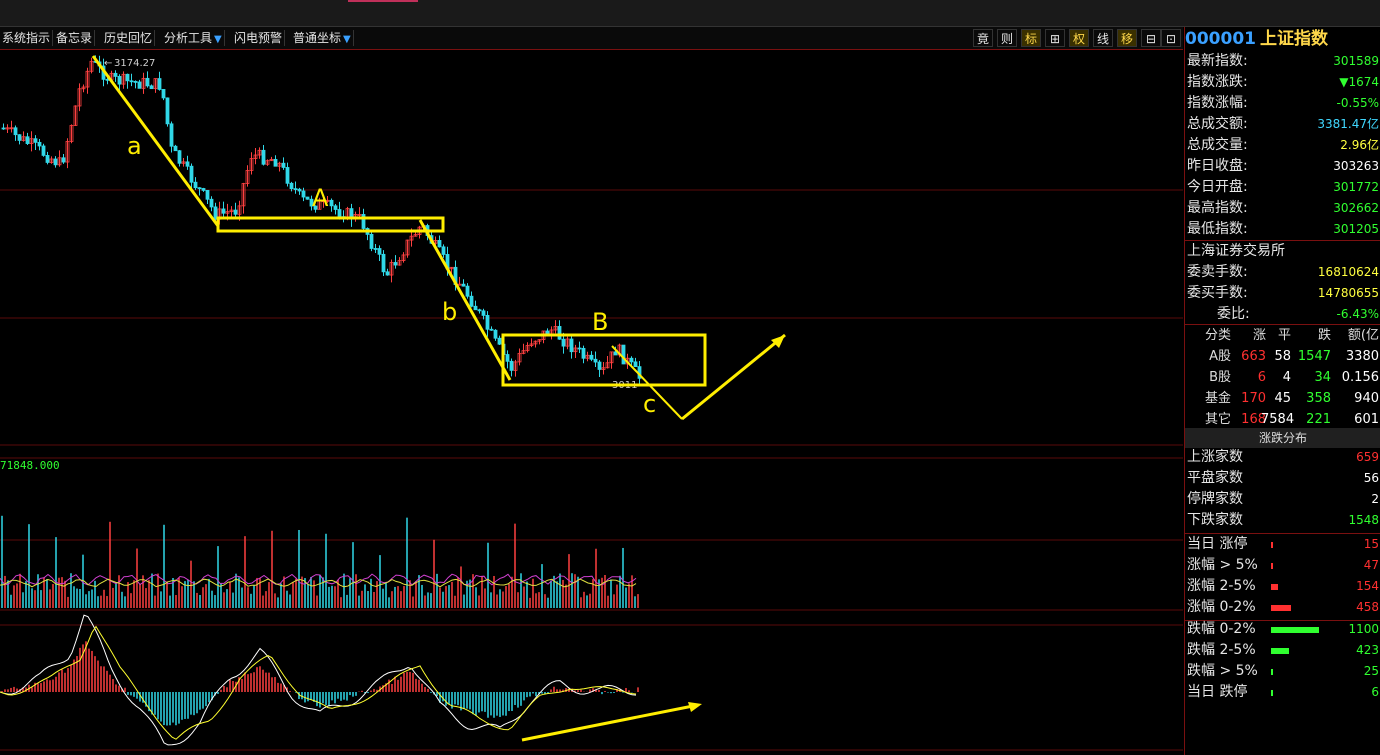 This screenshot has width=1380, height=755. What do you see at coordinates (188, 38) in the screenshot?
I see `toolbar-analysis-label: 分析工具` at bounding box center [188, 38].